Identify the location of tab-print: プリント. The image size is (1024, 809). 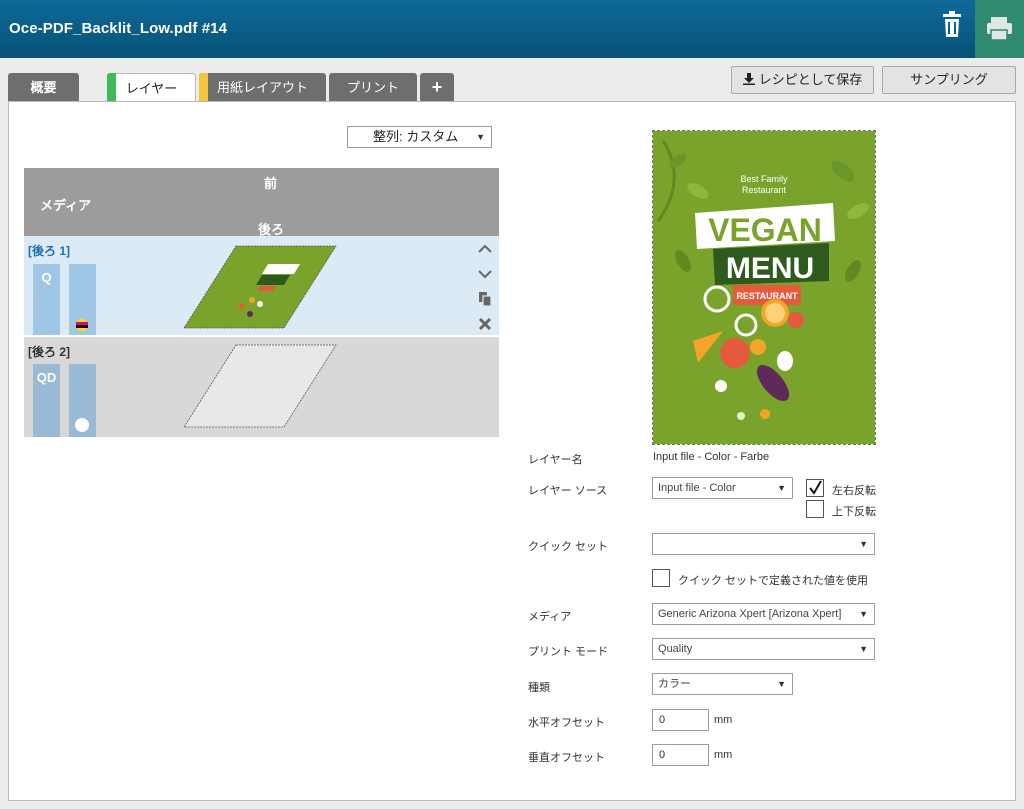
(373, 87).